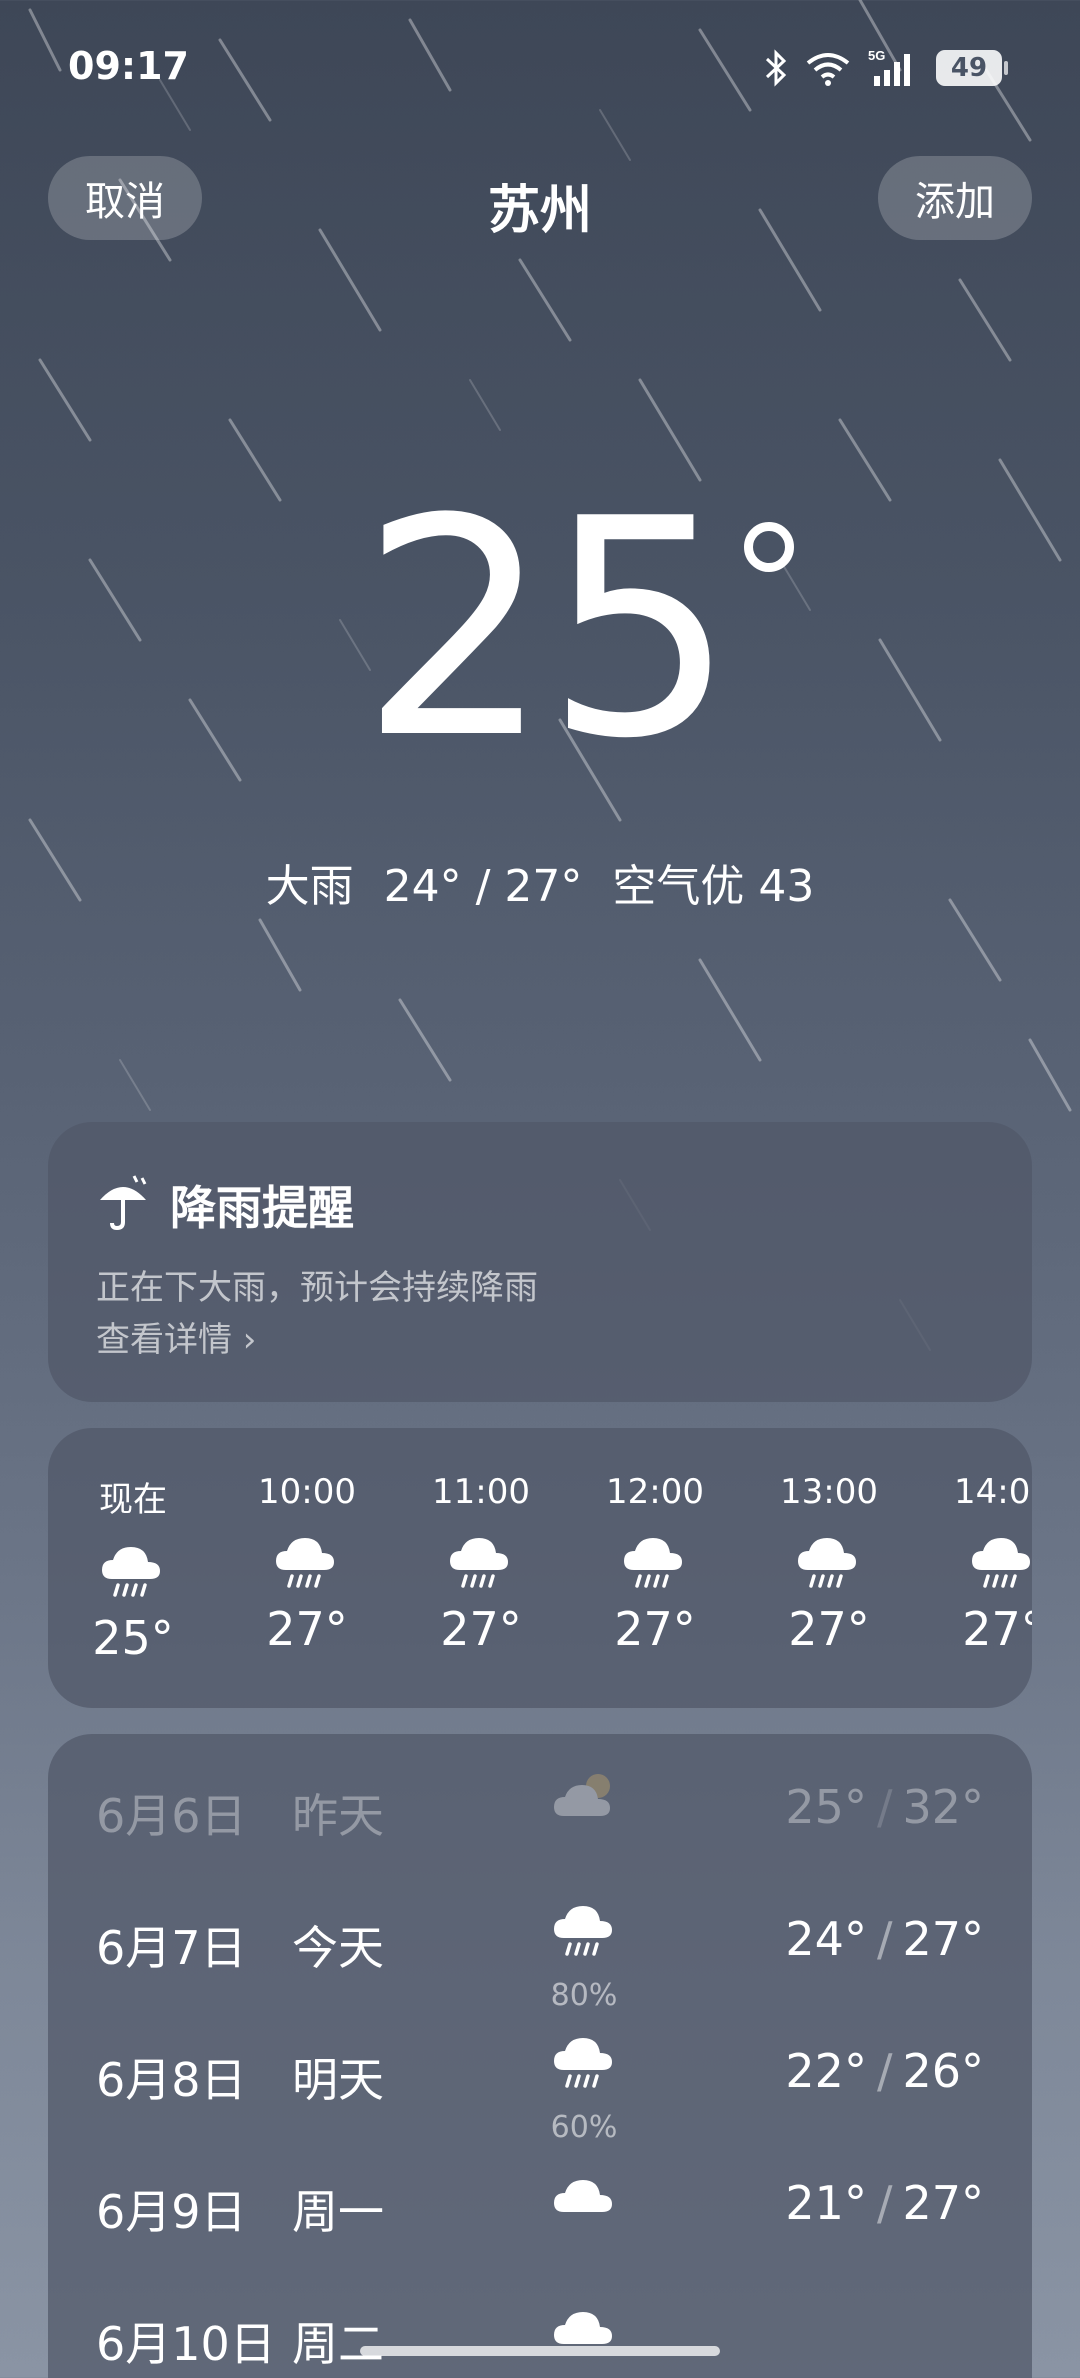  I want to click on temperature-range: 24° / 27°, so click(483, 886).